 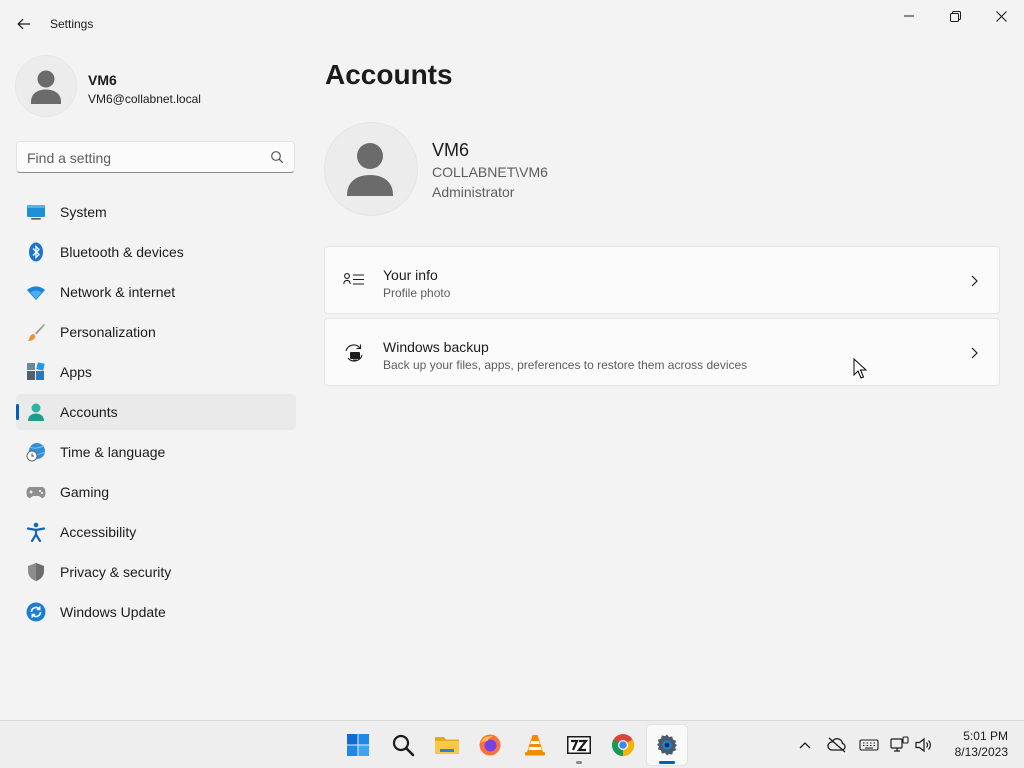 I want to click on sidebar-item-label: Accounts, so click(x=89, y=412).